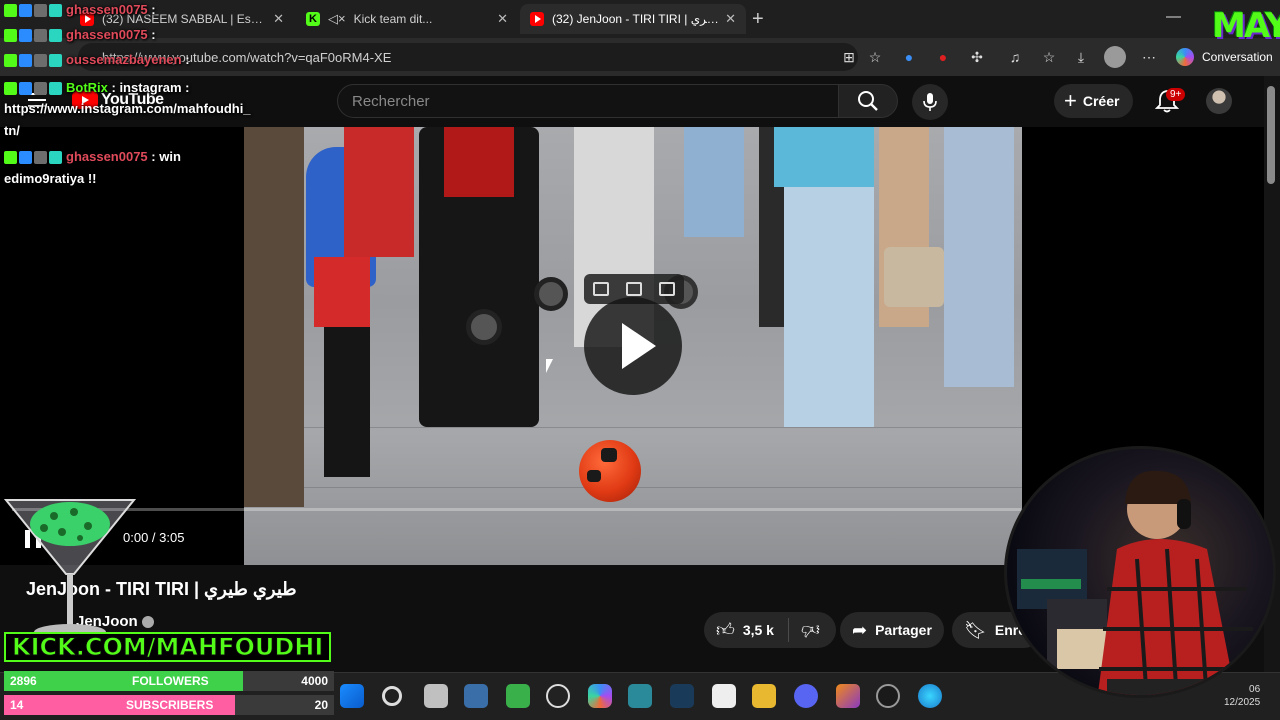  Describe the element at coordinates (610, 471) in the screenshot. I see `football` at that location.